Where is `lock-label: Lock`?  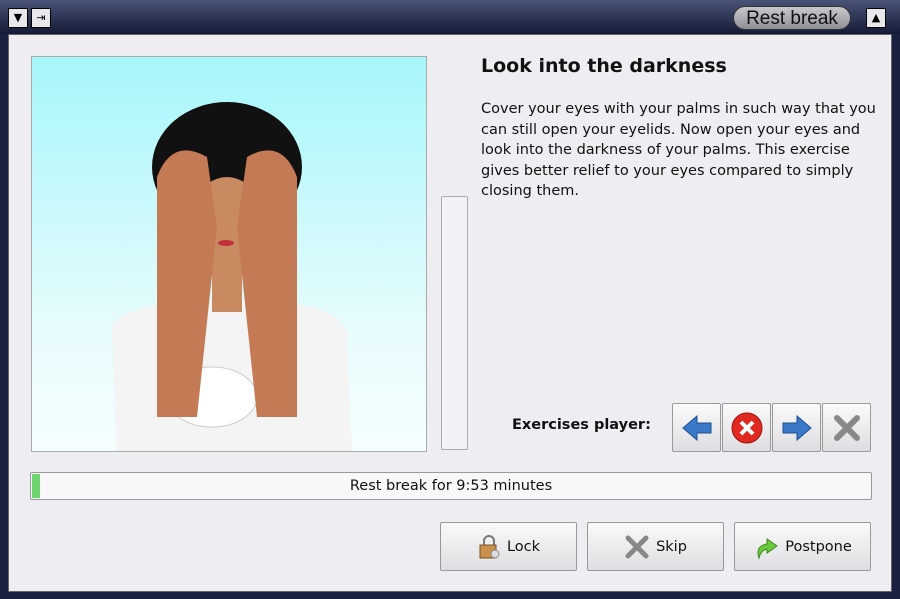
lock-label: Lock is located at coordinates (523, 546).